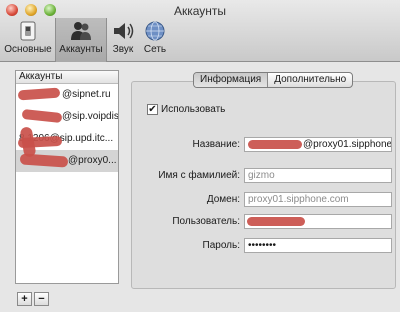 The image size is (400, 312). Describe the element at coordinates (155, 31) in the screenshot. I see `globe-icon` at that location.